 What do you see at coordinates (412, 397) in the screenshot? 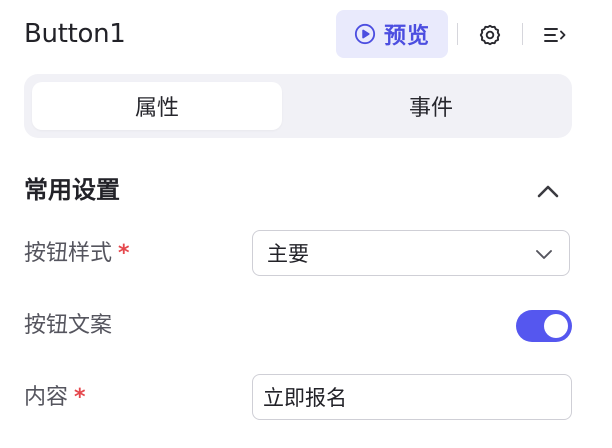
I see `content-input` at bounding box center [412, 397].